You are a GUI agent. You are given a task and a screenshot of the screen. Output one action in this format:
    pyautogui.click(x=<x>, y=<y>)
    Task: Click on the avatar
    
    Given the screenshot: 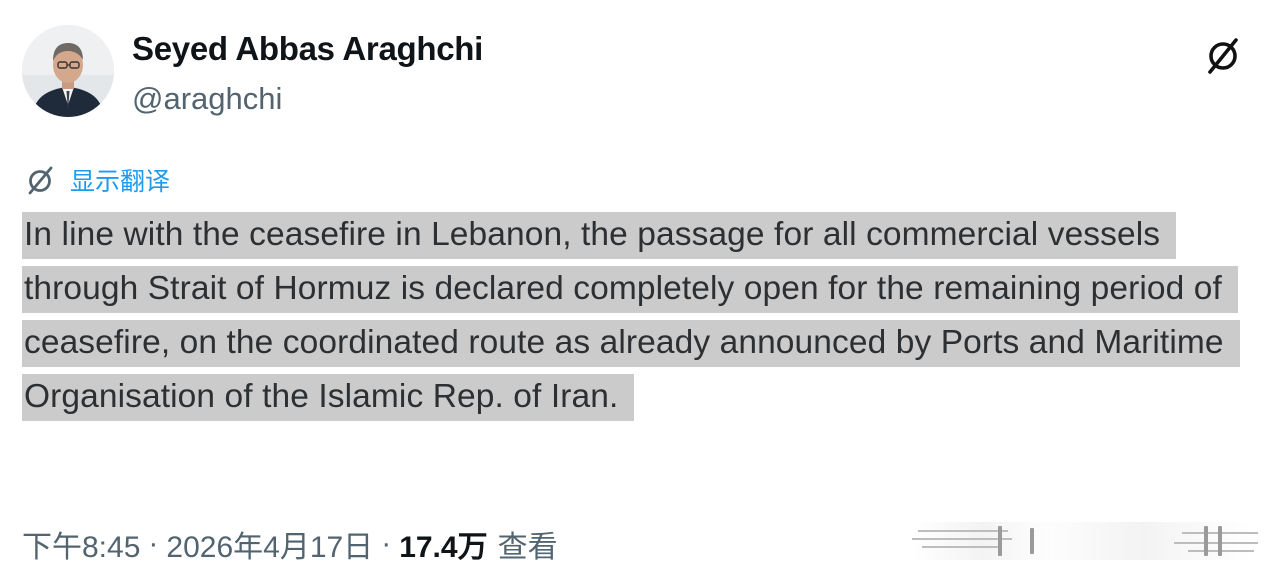 What is the action you would take?
    pyautogui.click(x=68, y=71)
    